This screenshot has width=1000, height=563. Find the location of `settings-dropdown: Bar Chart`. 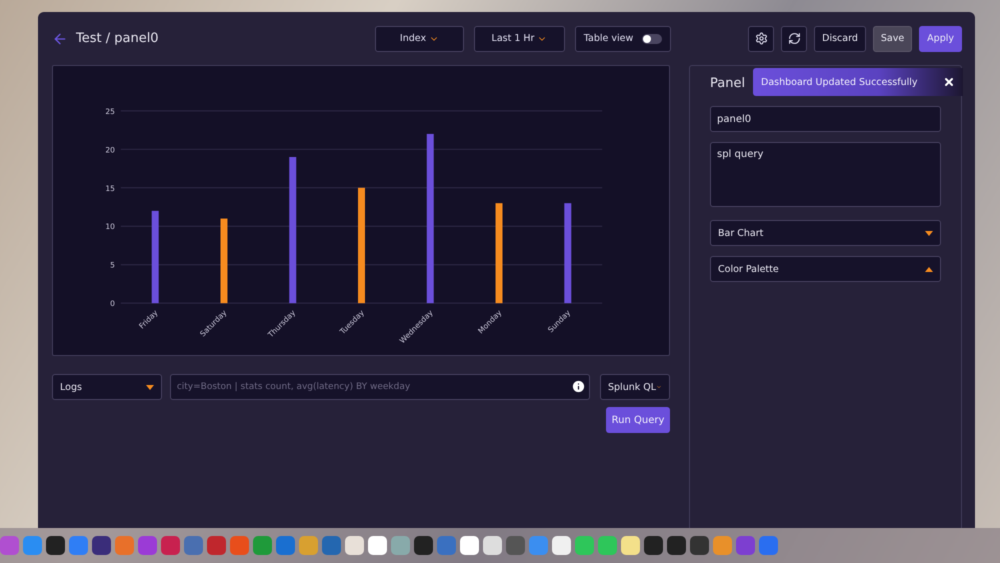

settings-dropdown: Bar Chart is located at coordinates (825, 233).